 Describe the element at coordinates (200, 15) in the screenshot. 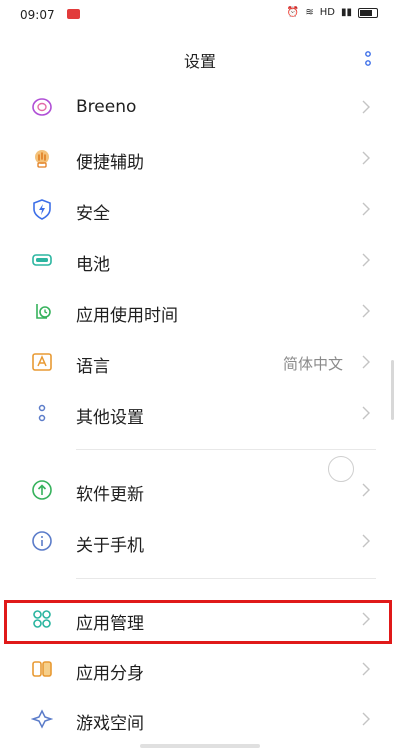

I see `status-bar: 09:07 ⏰ ≋ HD ▮▮` at that location.